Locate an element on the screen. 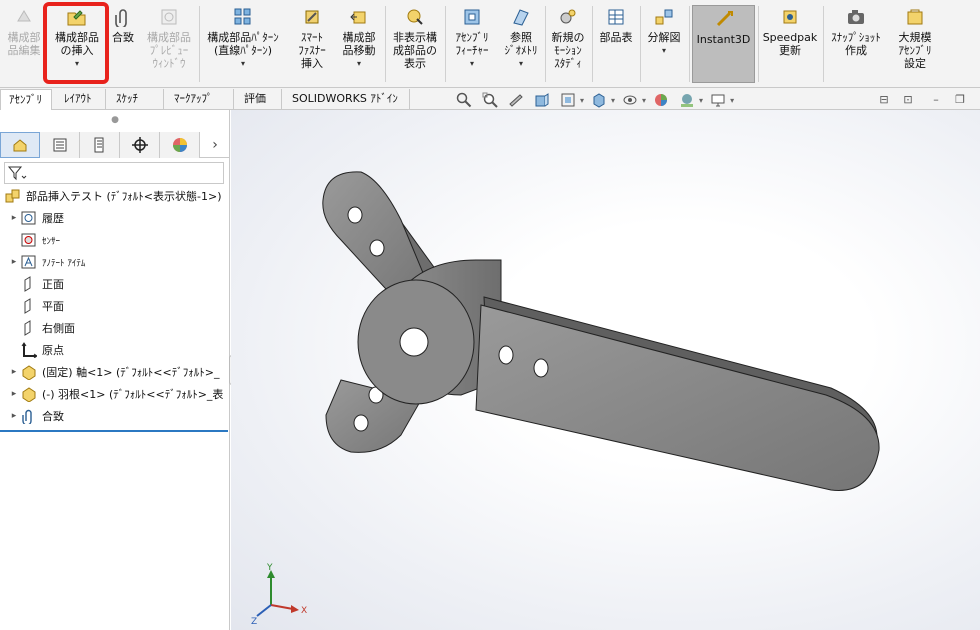 The image size is (980, 630). filter-icon is located at coordinates (17, 173).